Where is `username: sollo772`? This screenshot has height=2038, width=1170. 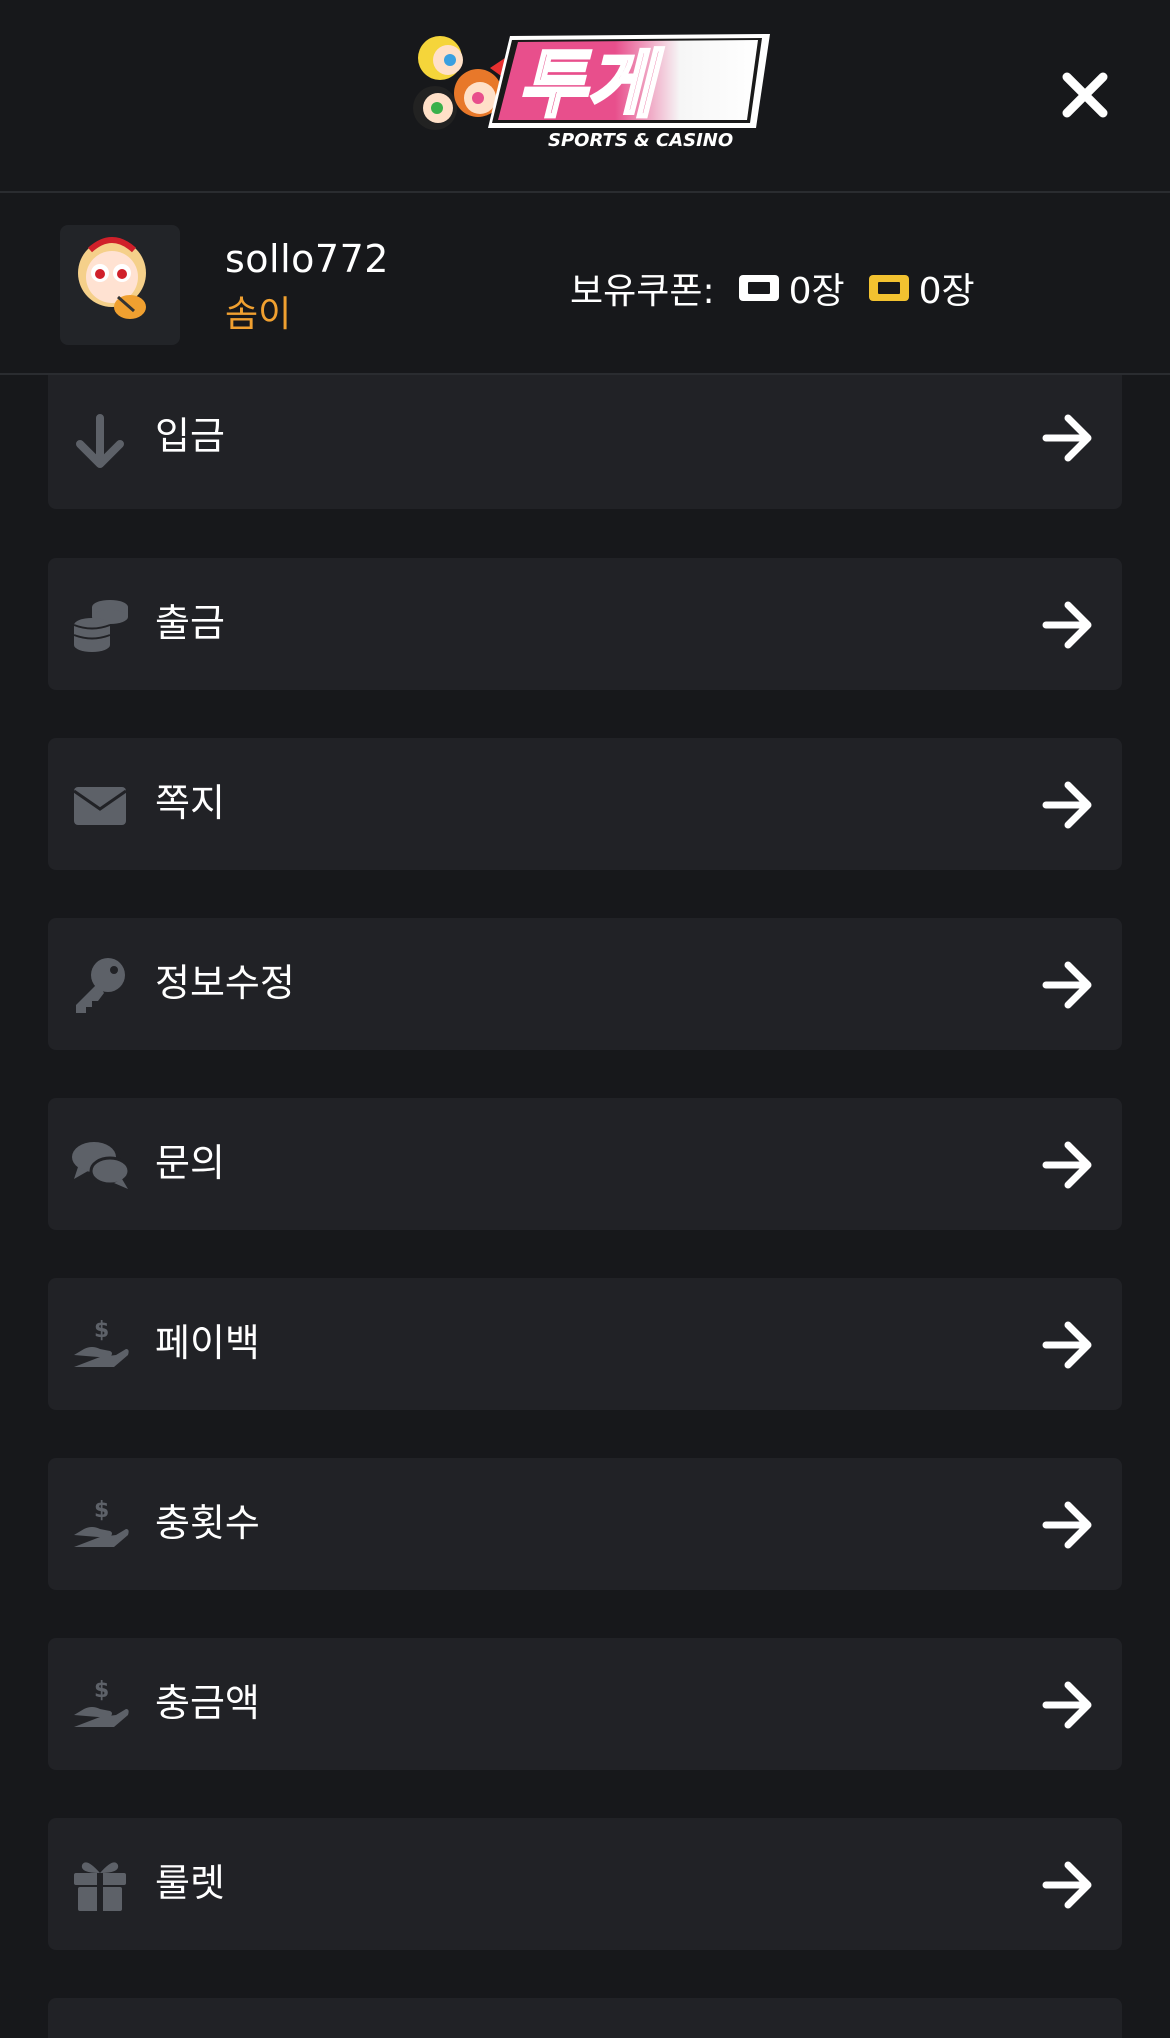
username: sollo772 is located at coordinates (307, 259).